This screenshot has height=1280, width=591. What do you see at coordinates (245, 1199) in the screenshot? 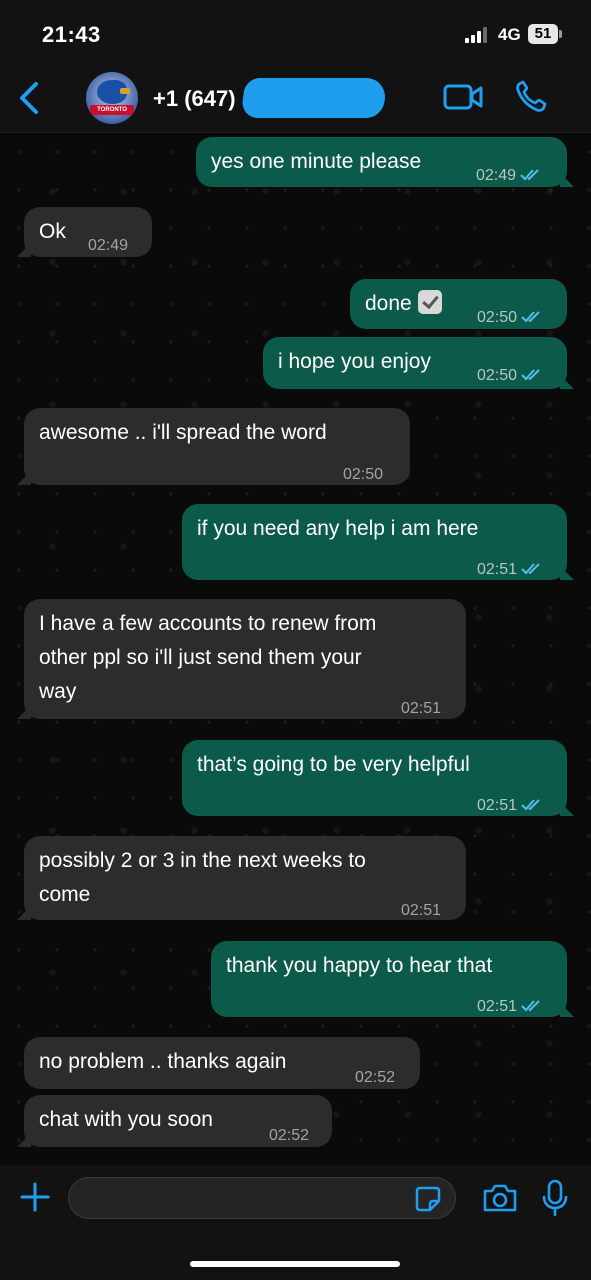
I see `message-input` at bounding box center [245, 1199].